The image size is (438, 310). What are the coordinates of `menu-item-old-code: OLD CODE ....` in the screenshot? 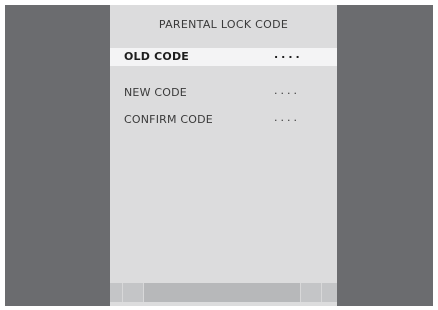 It's located at (223, 57).